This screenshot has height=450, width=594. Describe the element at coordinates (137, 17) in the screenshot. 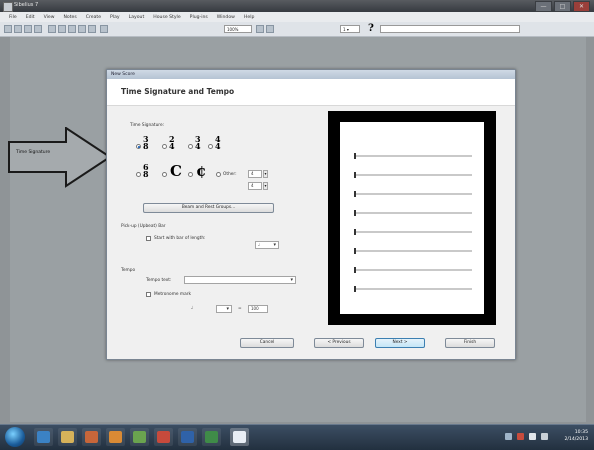

I see `menu-layout: Layout` at that location.